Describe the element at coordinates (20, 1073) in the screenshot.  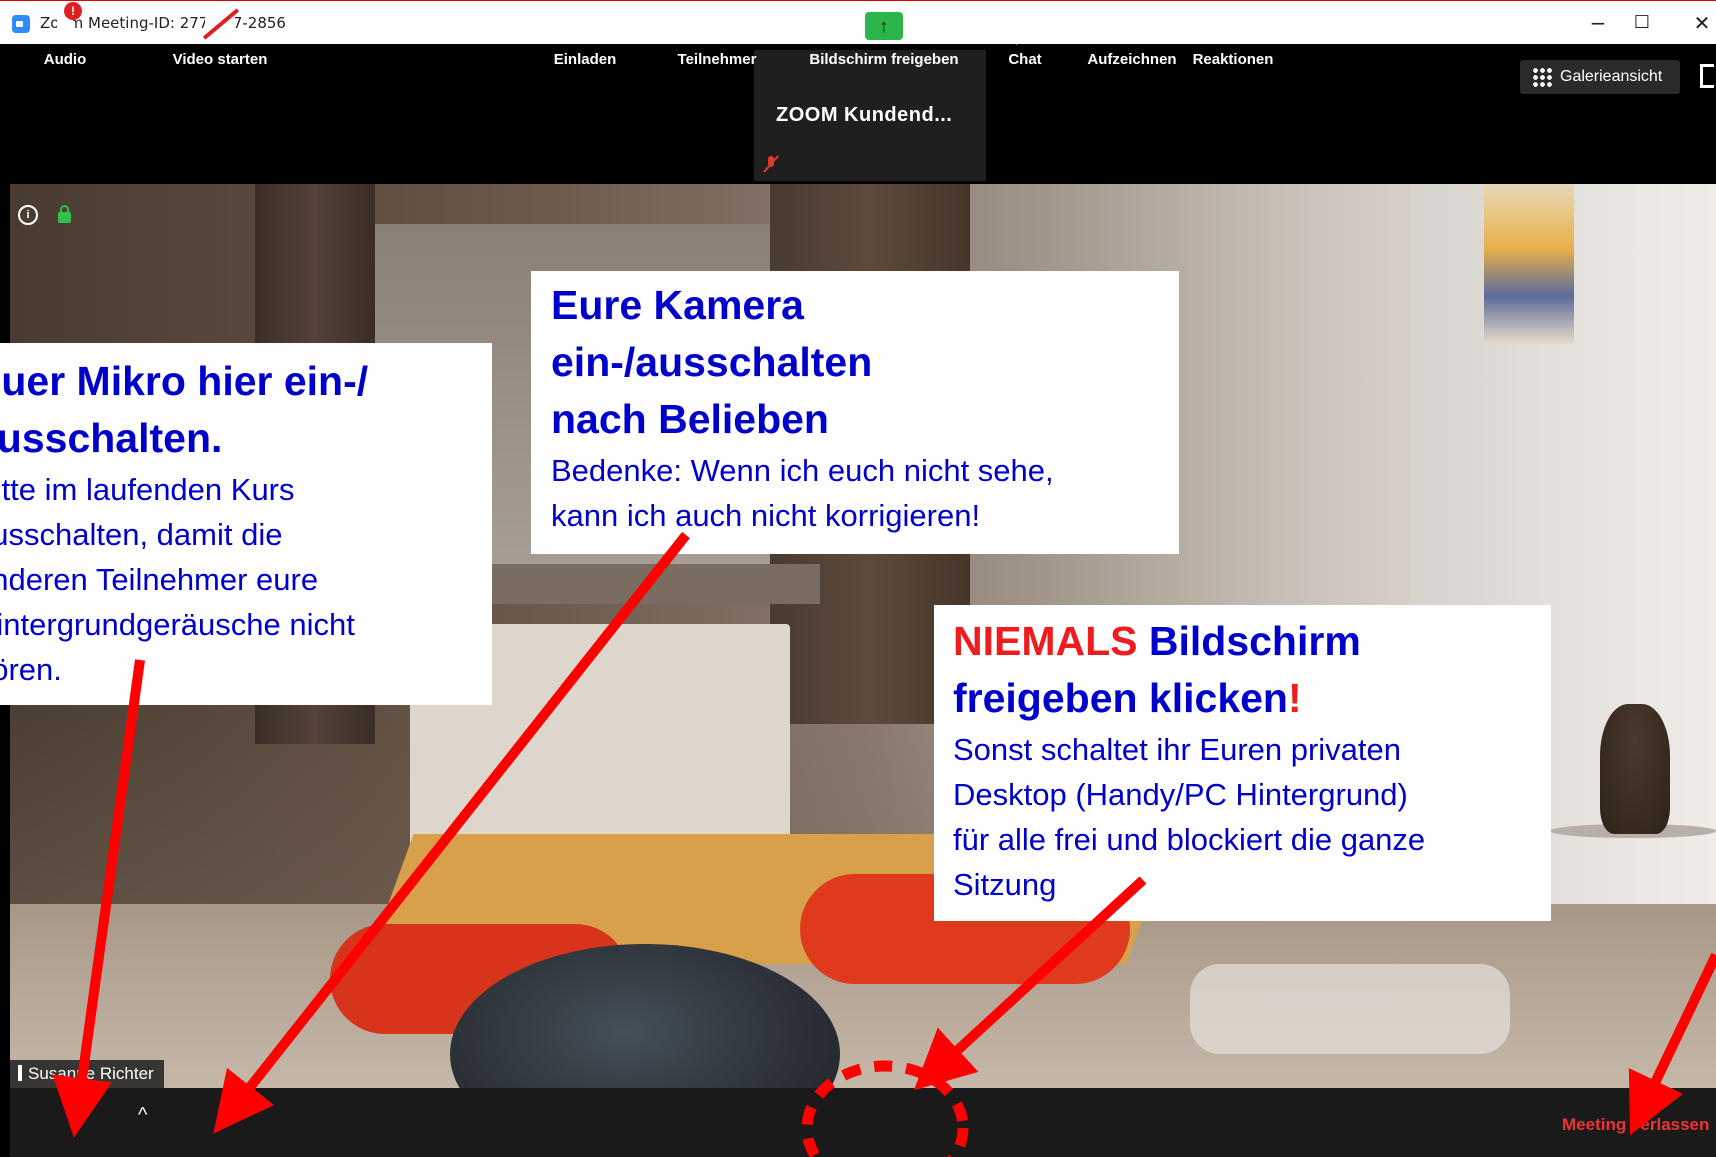
I see `signal-bars-icon` at that location.